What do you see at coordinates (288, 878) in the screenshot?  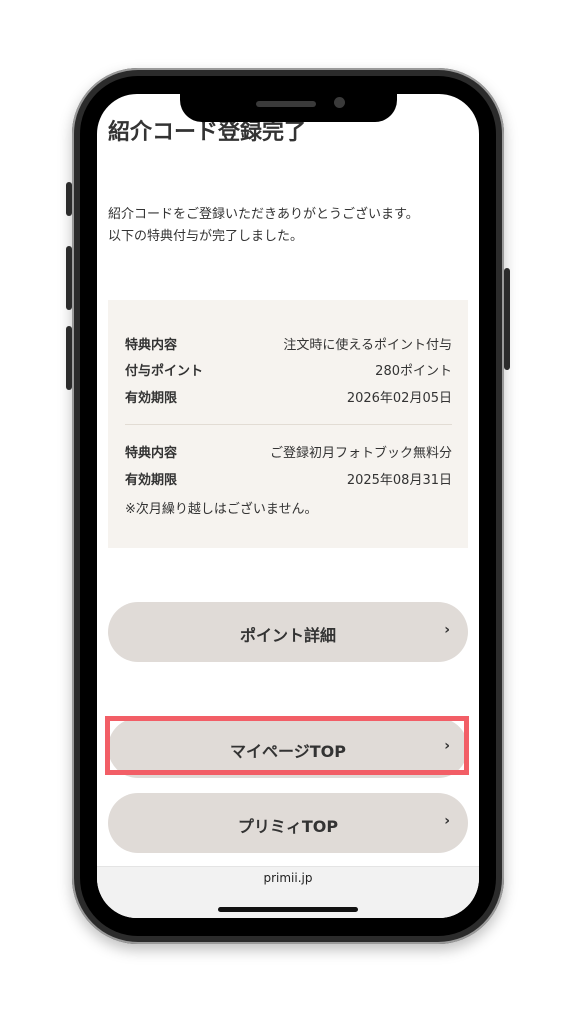 I see `url-display: primii.jp` at bounding box center [288, 878].